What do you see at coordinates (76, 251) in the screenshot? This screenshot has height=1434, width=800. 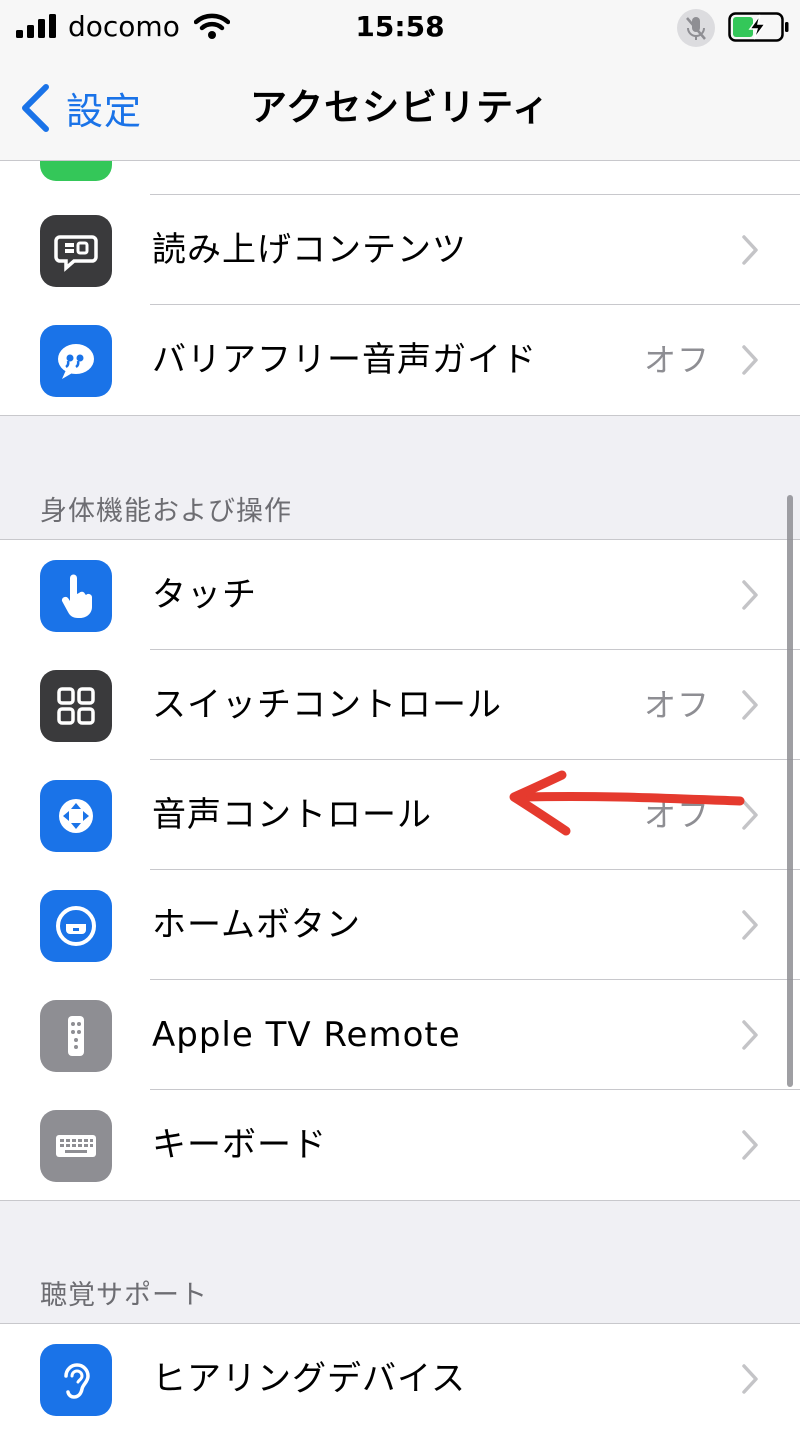 I see `speech-bubble-icon` at bounding box center [76, 251].